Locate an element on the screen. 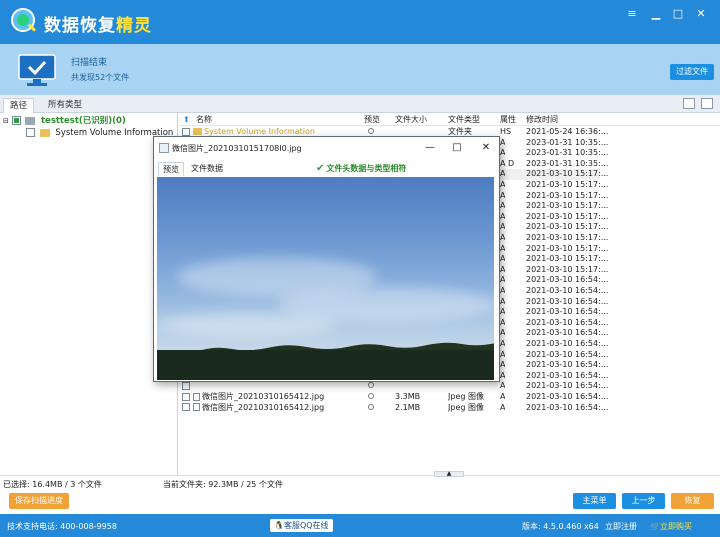 The image size is (720, 537). header-match-status: ✔ 文件头数据与类型相符 is located at coordinates (361, 168).